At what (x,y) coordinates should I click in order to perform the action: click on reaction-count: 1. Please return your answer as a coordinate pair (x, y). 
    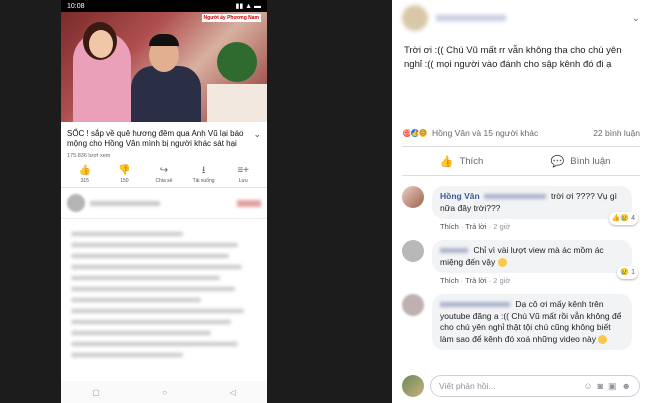
    Looking at the image, I should click on (633, 272).